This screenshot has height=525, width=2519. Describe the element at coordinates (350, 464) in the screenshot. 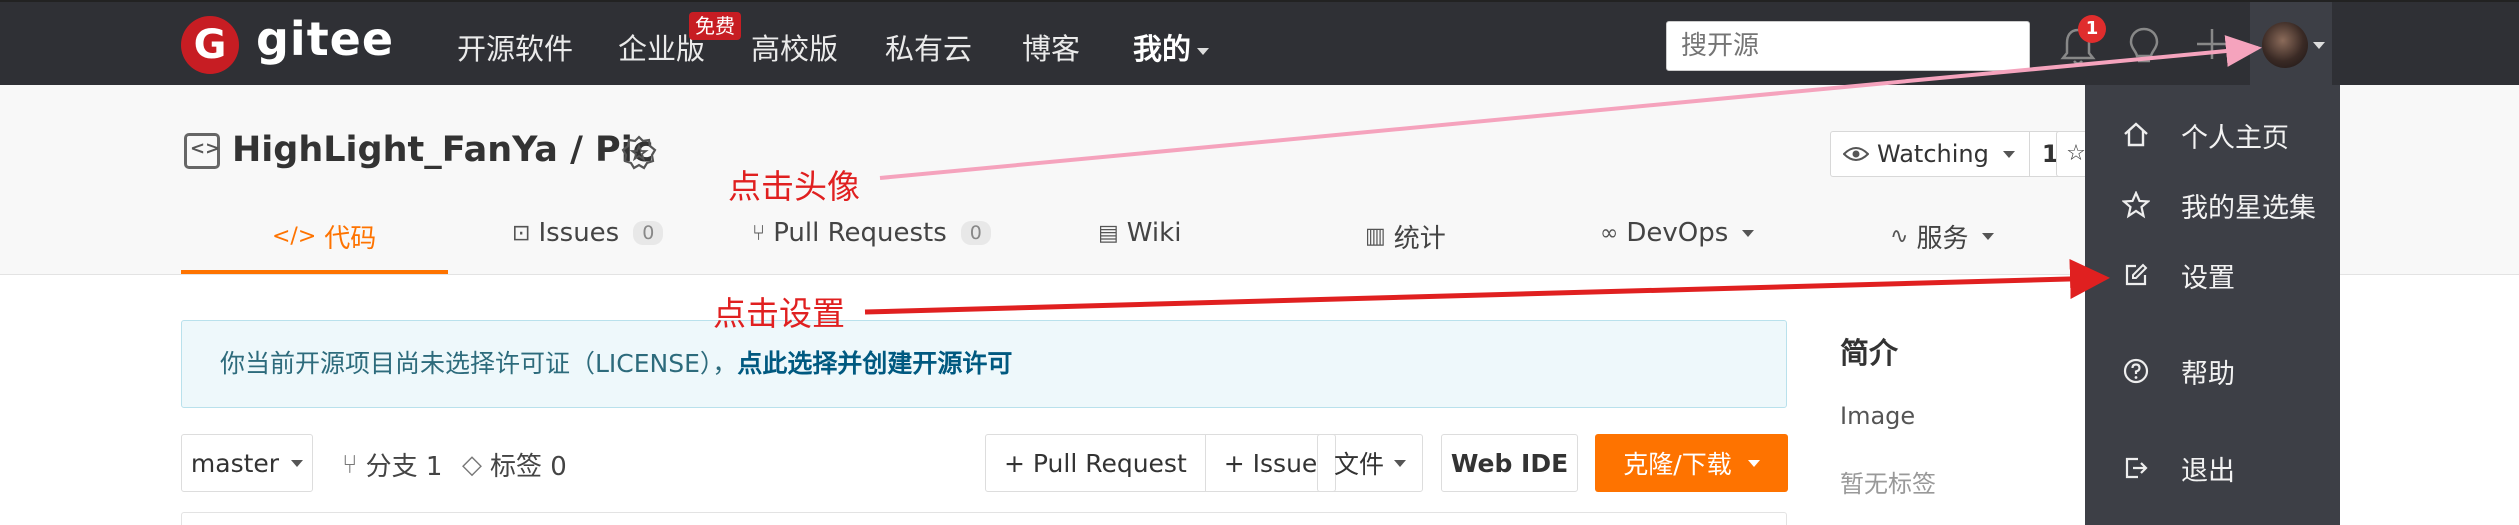

I see `branch-icon: ⑂` at that location.